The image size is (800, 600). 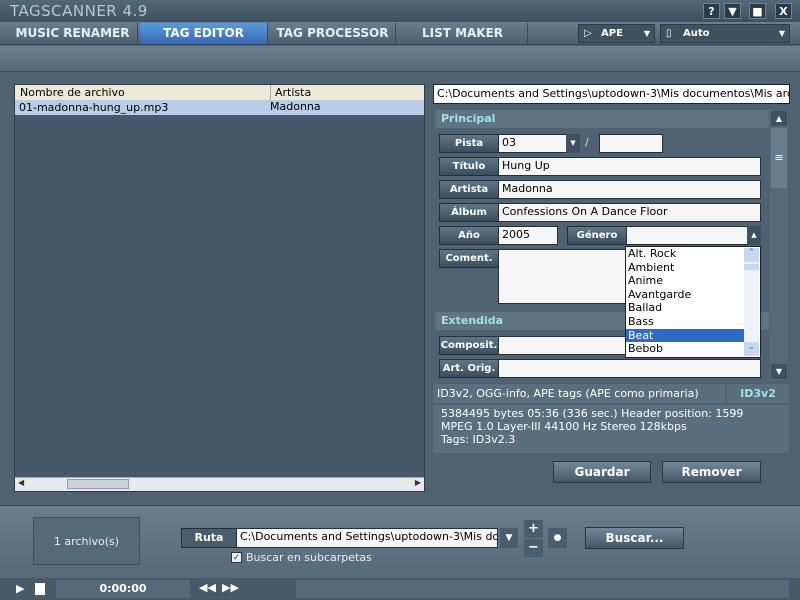 What do you see at coordinates (236, 557) in the screenshot?
I see `subfolders-checkbox: ✓` at bounding box center [236, 557].